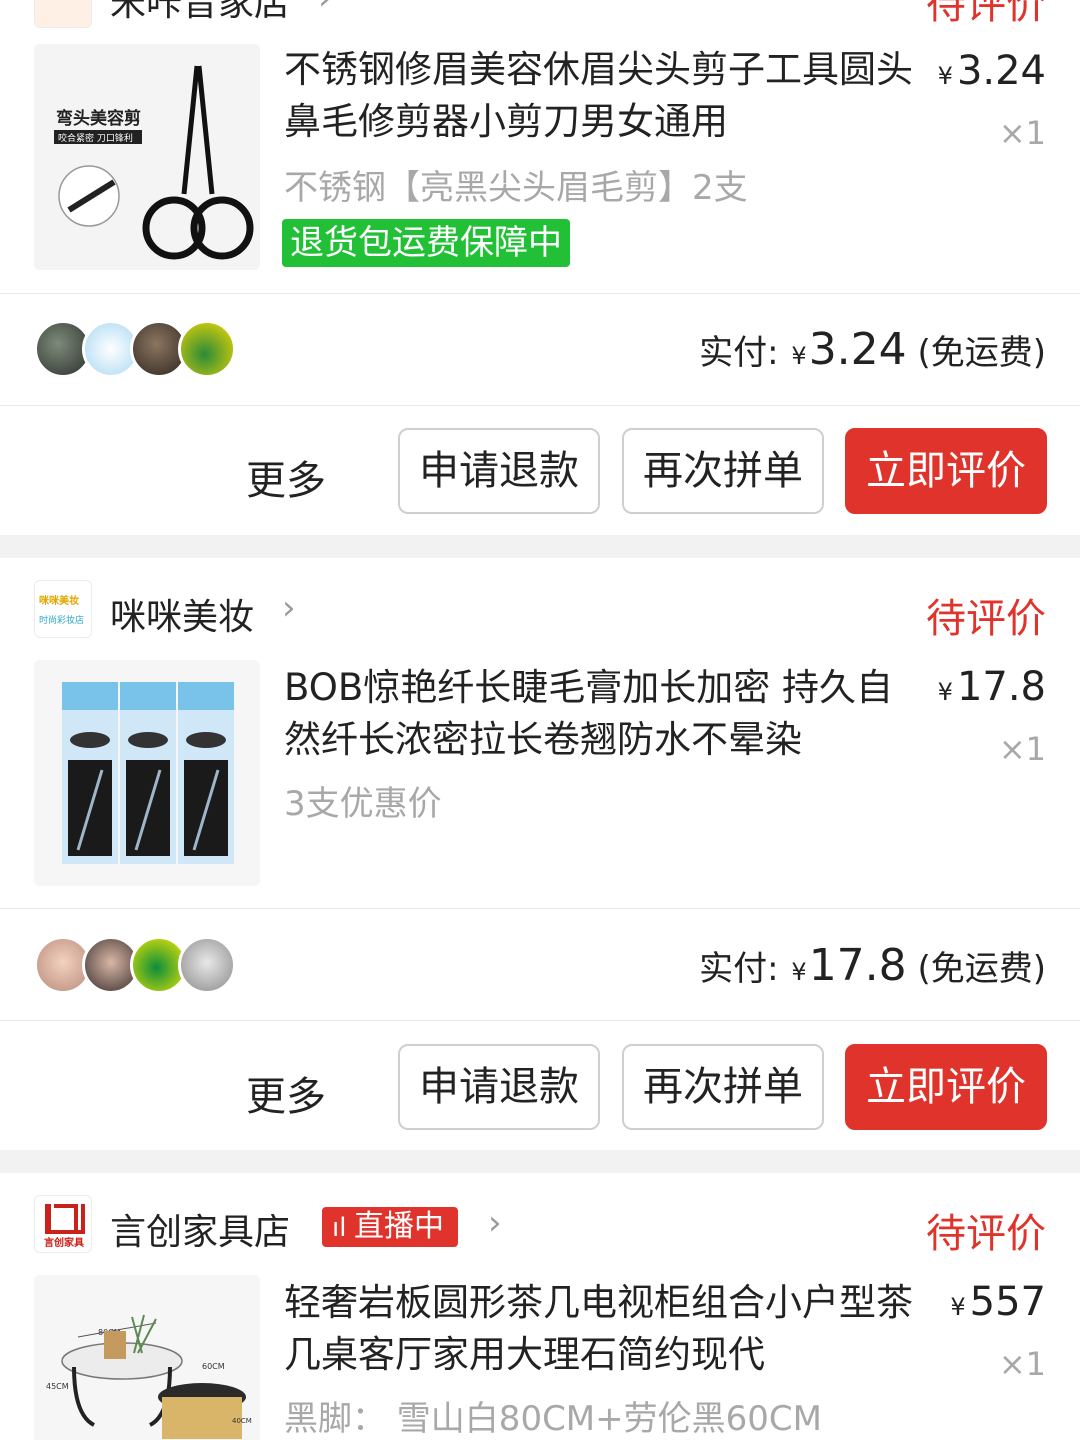 Image resolution: width=1080 pixels, height=1440 pixels. I want to click on shop-logo-text: 言创家具, so click(64, 1242).